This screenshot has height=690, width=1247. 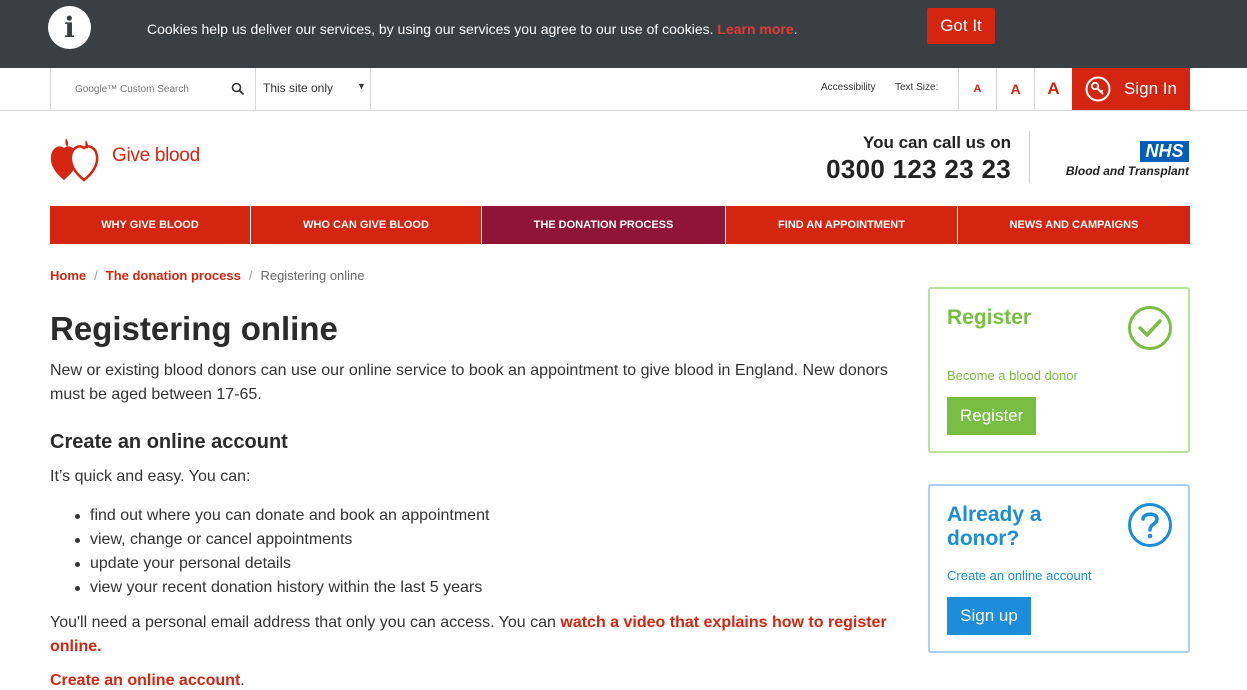 What do you see at coordinates (977, 89) in the screenshot?
I see `text-size-small-button: A` at bounding box center [977, 89].